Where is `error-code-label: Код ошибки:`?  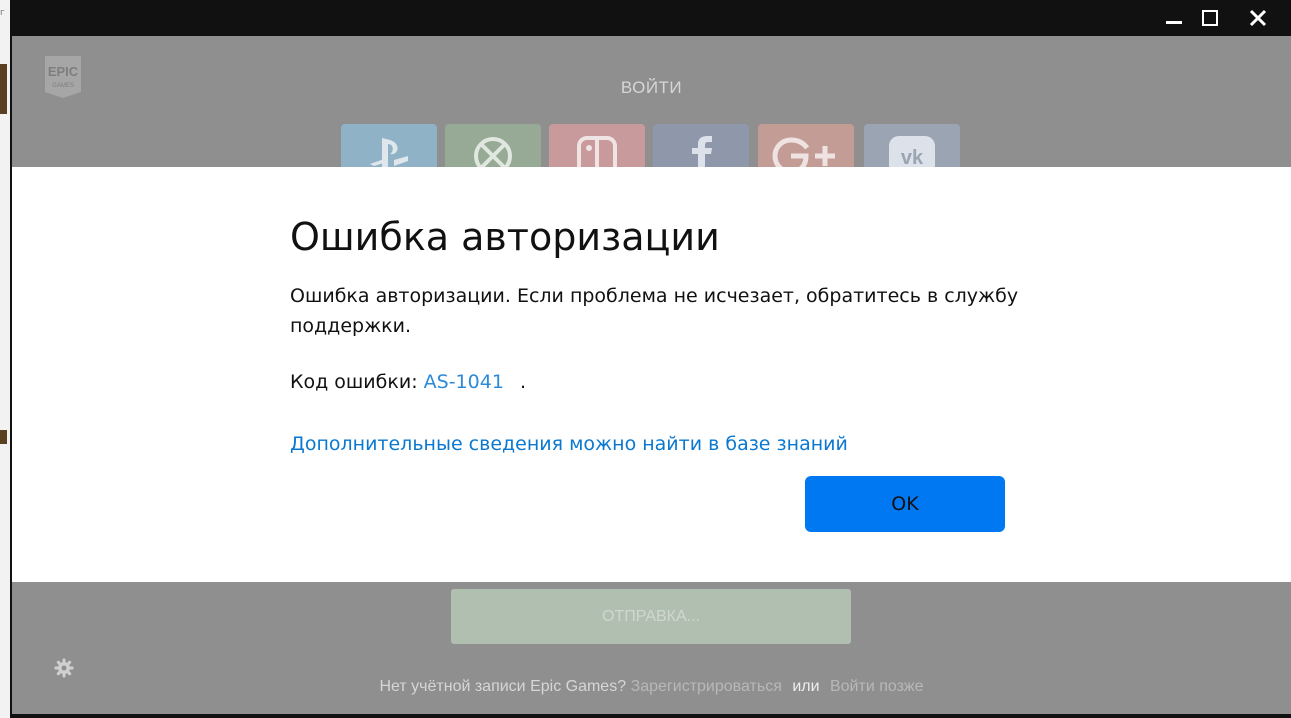
error-code-label: Код ошибки: is located at coordinates (354, 382).